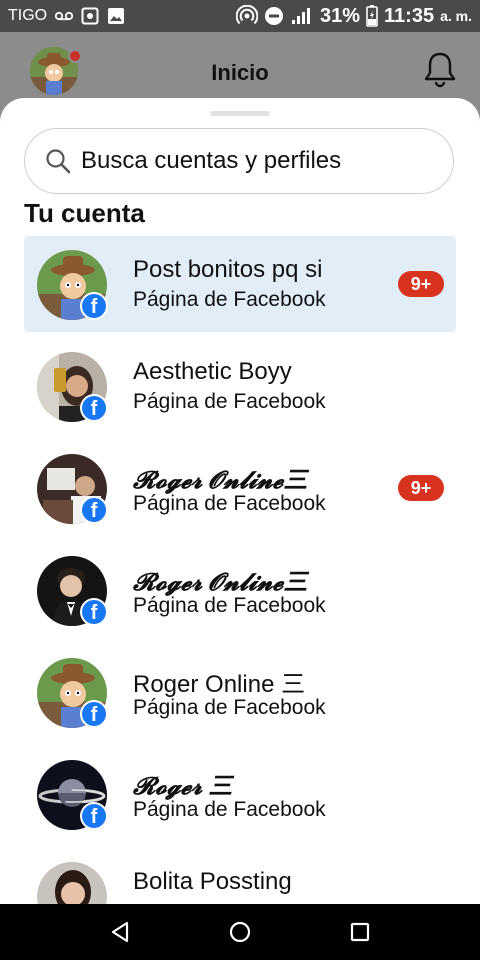 This screenshot has width=480, height=960. Describe the element at coordinates (211, 160) in the screenshot. I see `search-placeholder: Busca cuentas y perfiles` at that location.